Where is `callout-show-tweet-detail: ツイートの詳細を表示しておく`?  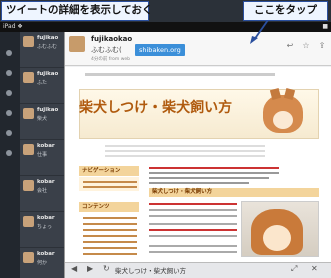
callout-show-tweet-detail: ツイートの詳細を表示しておく is located at coordinates (76, 11).